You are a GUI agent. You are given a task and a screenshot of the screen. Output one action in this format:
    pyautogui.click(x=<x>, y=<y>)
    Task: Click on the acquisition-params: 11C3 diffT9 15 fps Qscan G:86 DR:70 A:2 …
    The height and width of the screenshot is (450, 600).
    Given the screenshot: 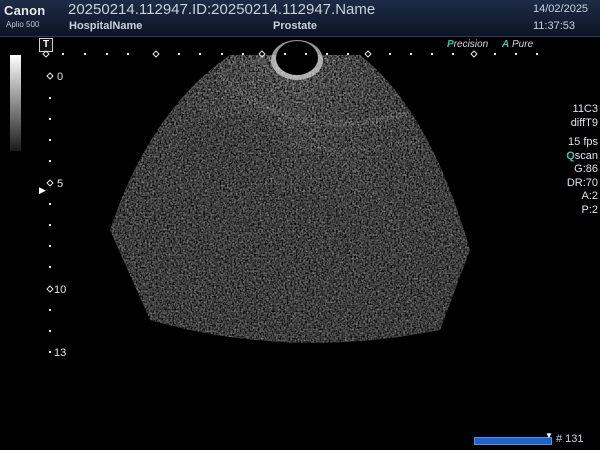 What is the action you would take?
    pyautogui.click(x=563, y=160)
    